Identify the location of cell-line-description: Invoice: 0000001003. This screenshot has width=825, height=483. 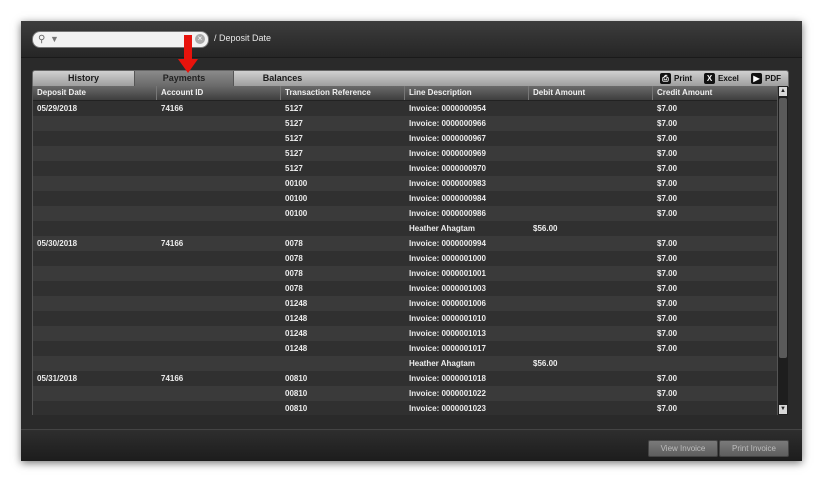
(447, 288).